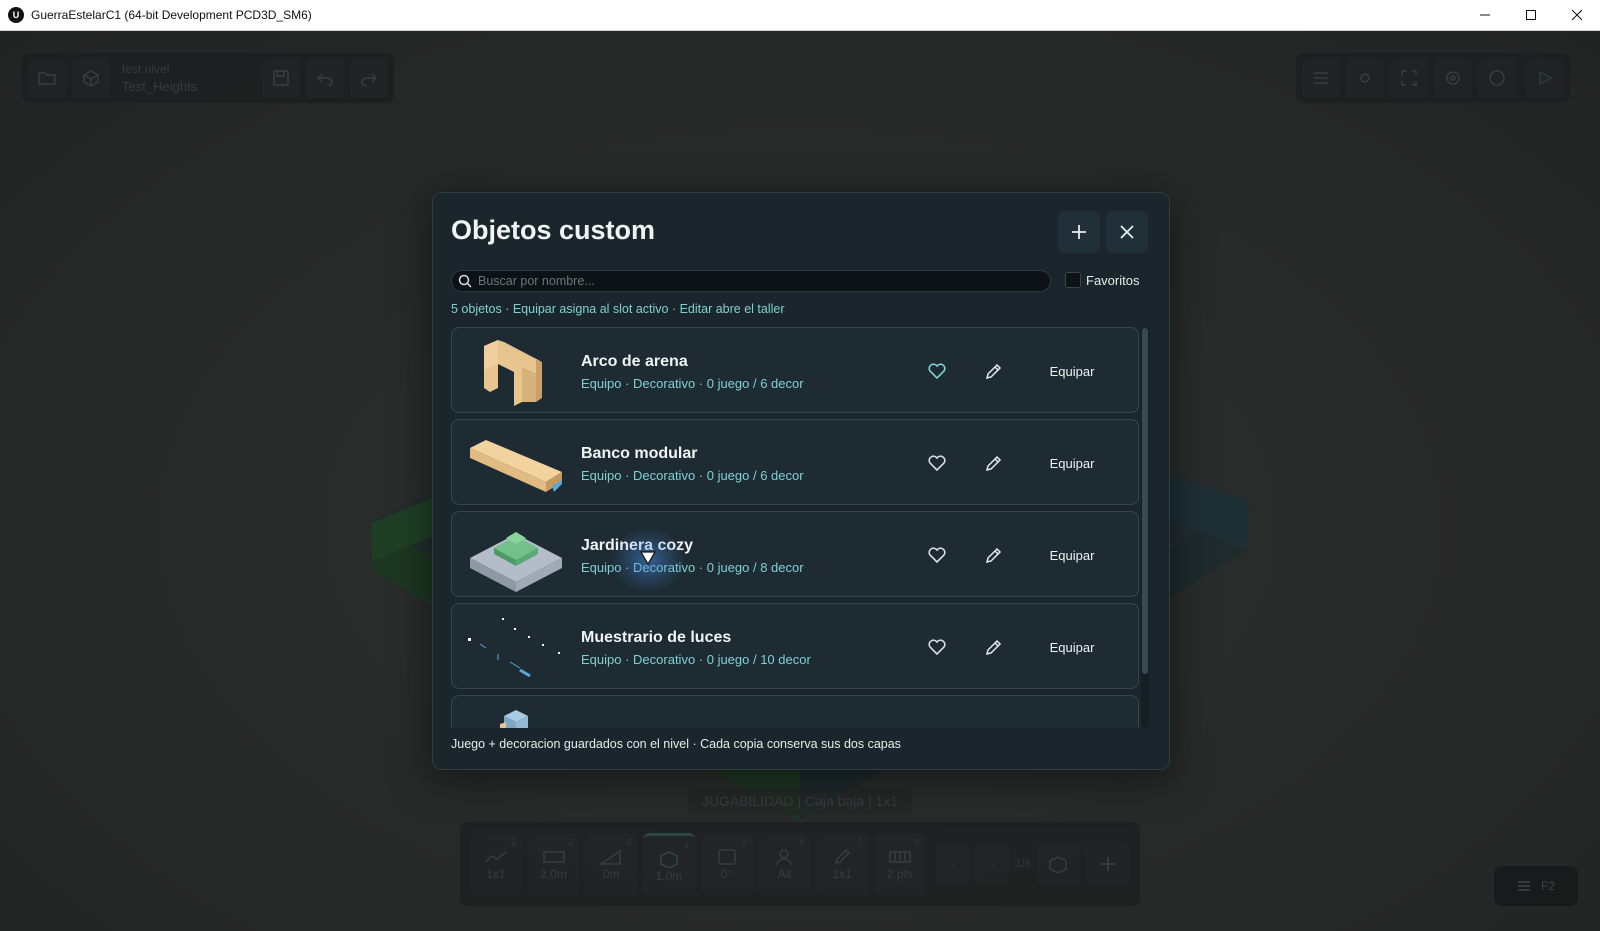 This screenshot has width=1600, height=931. Describe the element at coordinates (1073, 280) in the screenshot. I see `favorites-checkbox` at that location.